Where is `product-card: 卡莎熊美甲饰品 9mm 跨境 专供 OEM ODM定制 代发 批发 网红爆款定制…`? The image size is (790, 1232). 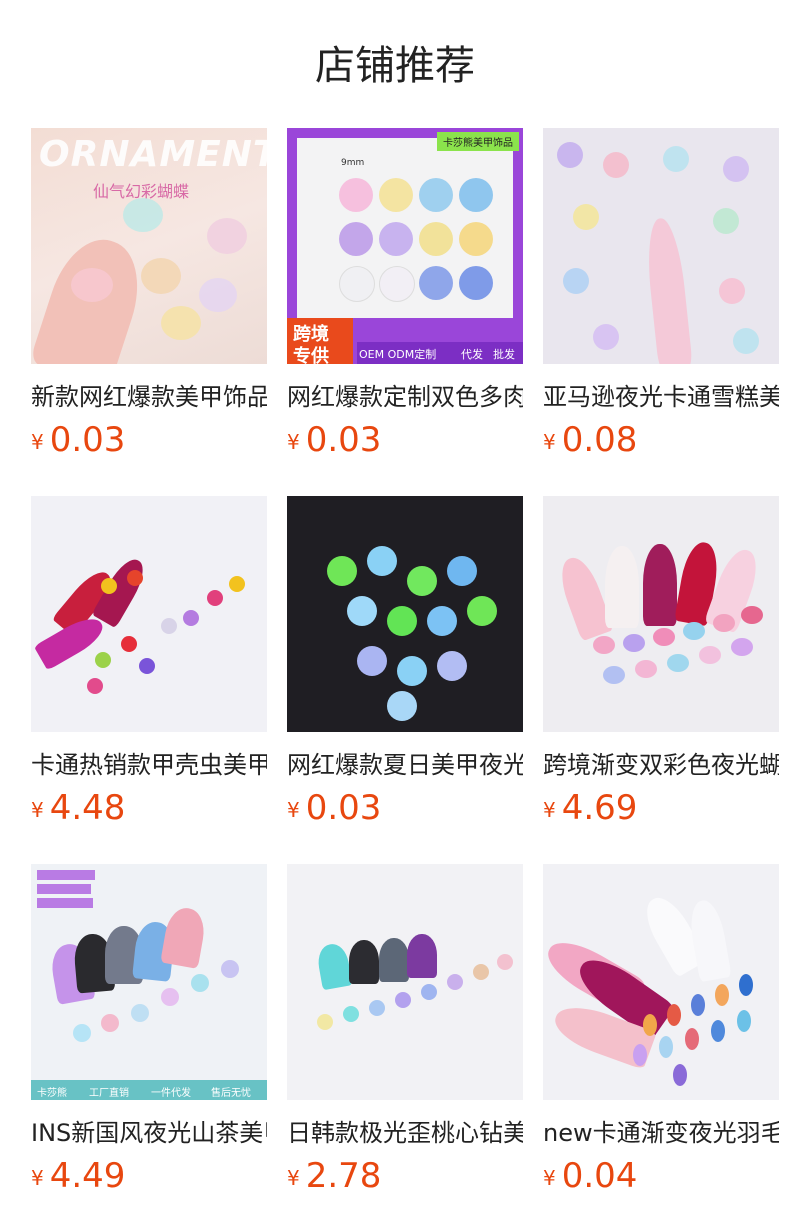
product-card: 卡莎熊美甲饰品 9mm 跨境 专供 OEM ODM定制 代发 批发 网红爆款定制… is located at coordinates (405, 294).